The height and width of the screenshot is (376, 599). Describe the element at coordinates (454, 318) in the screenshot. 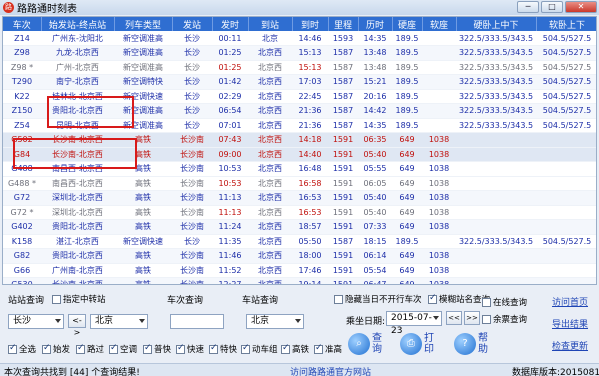

I see `prev-date-button: <<` at that location.